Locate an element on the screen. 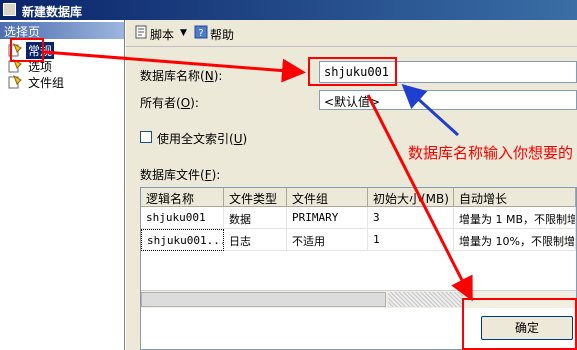  red-arrow-to-name is located at coordinates (174, 66).